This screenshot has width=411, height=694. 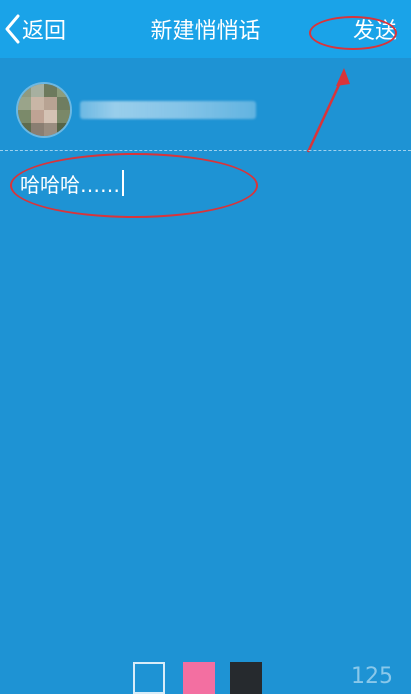 I want to click on divider, so click(x=205, y=150).